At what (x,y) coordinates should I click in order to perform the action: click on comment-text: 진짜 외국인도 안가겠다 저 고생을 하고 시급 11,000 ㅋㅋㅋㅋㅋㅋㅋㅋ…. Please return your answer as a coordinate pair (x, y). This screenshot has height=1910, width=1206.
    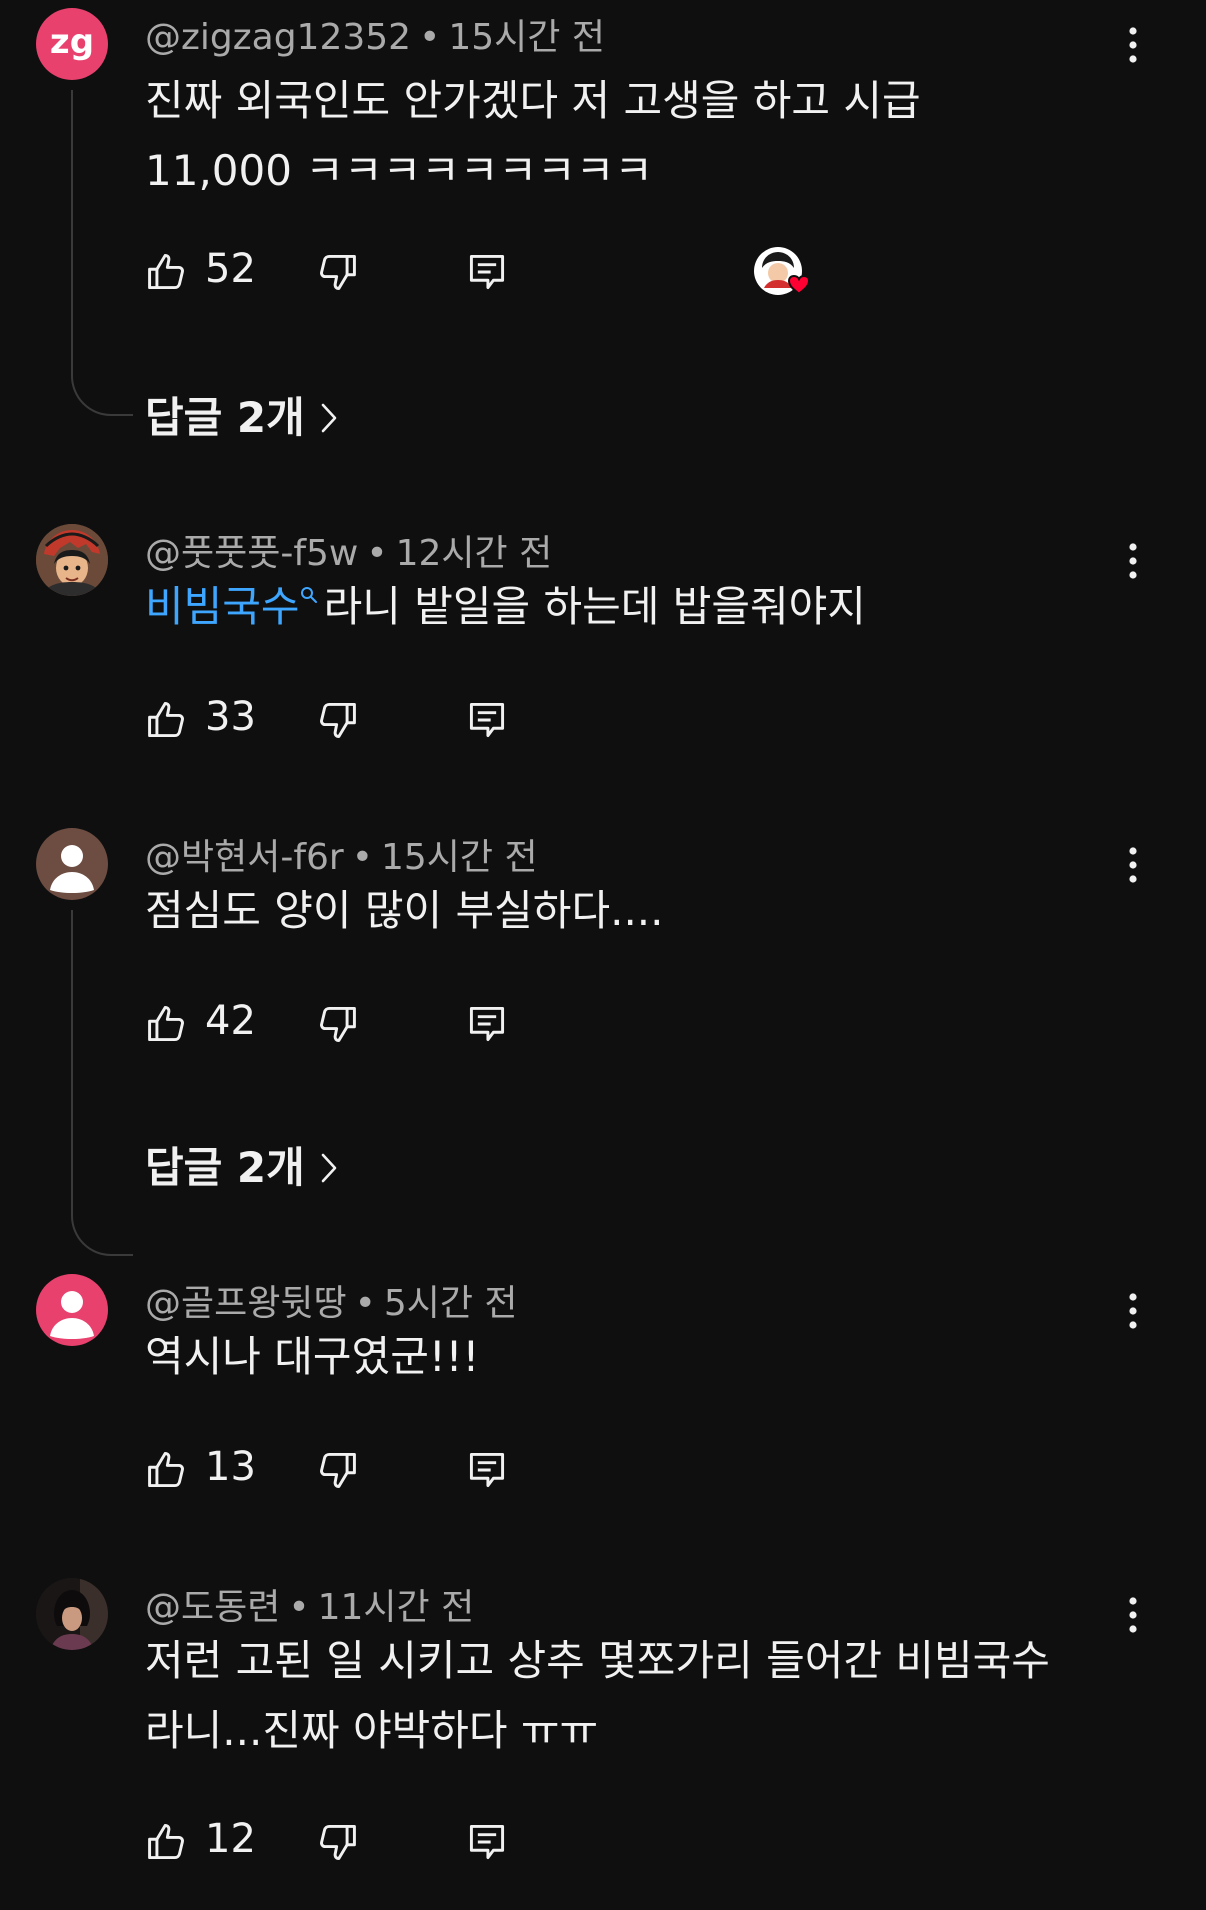
    Looking at the image, I should click on (533, 135).